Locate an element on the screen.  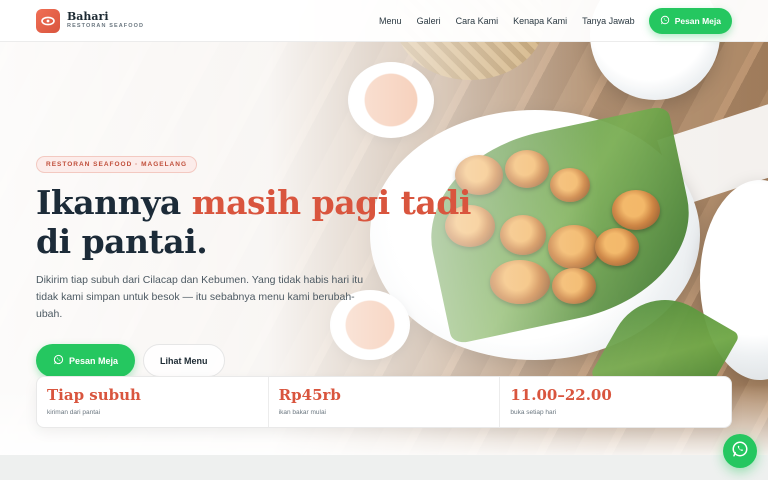
hero-cta-row: Pesan Meja Lihat Menu is located at coordinates (256, 360).